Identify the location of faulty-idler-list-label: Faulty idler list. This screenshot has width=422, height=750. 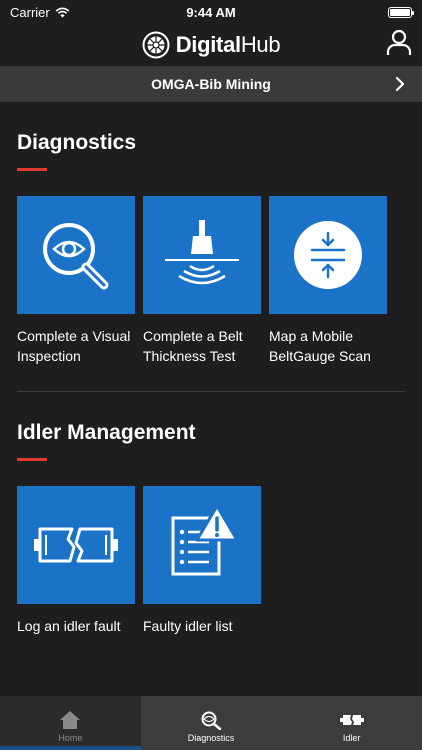
(188, 626).